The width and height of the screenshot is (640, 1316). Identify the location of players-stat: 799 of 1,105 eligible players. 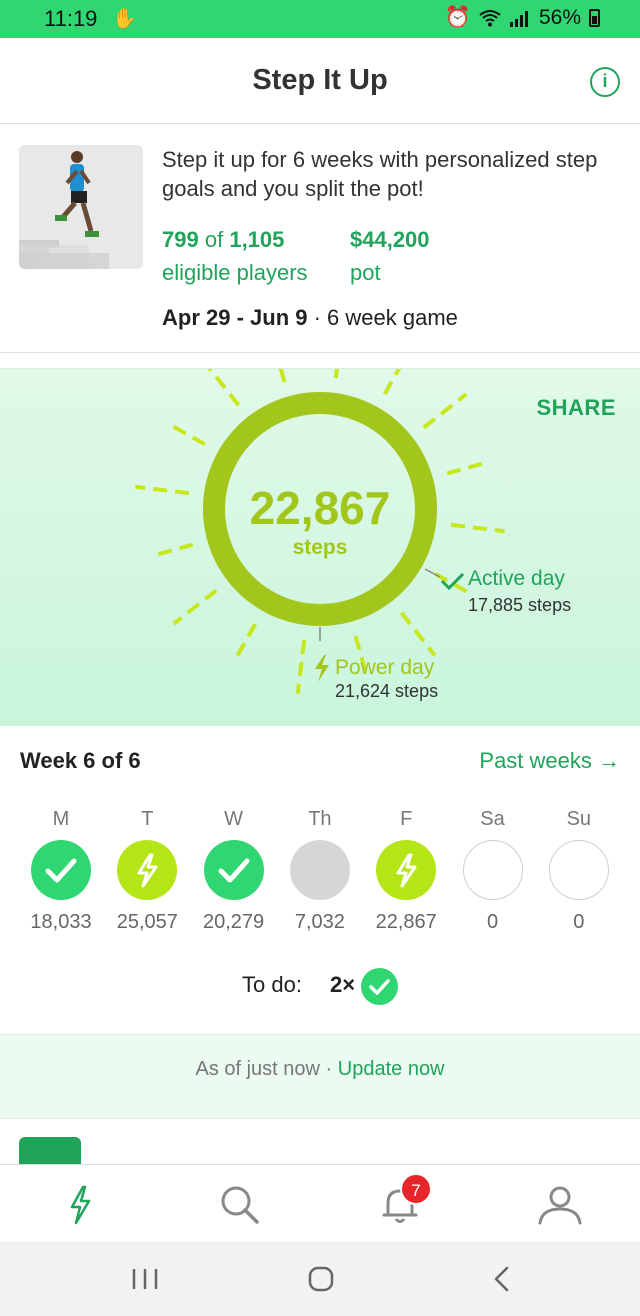
(235, 256).